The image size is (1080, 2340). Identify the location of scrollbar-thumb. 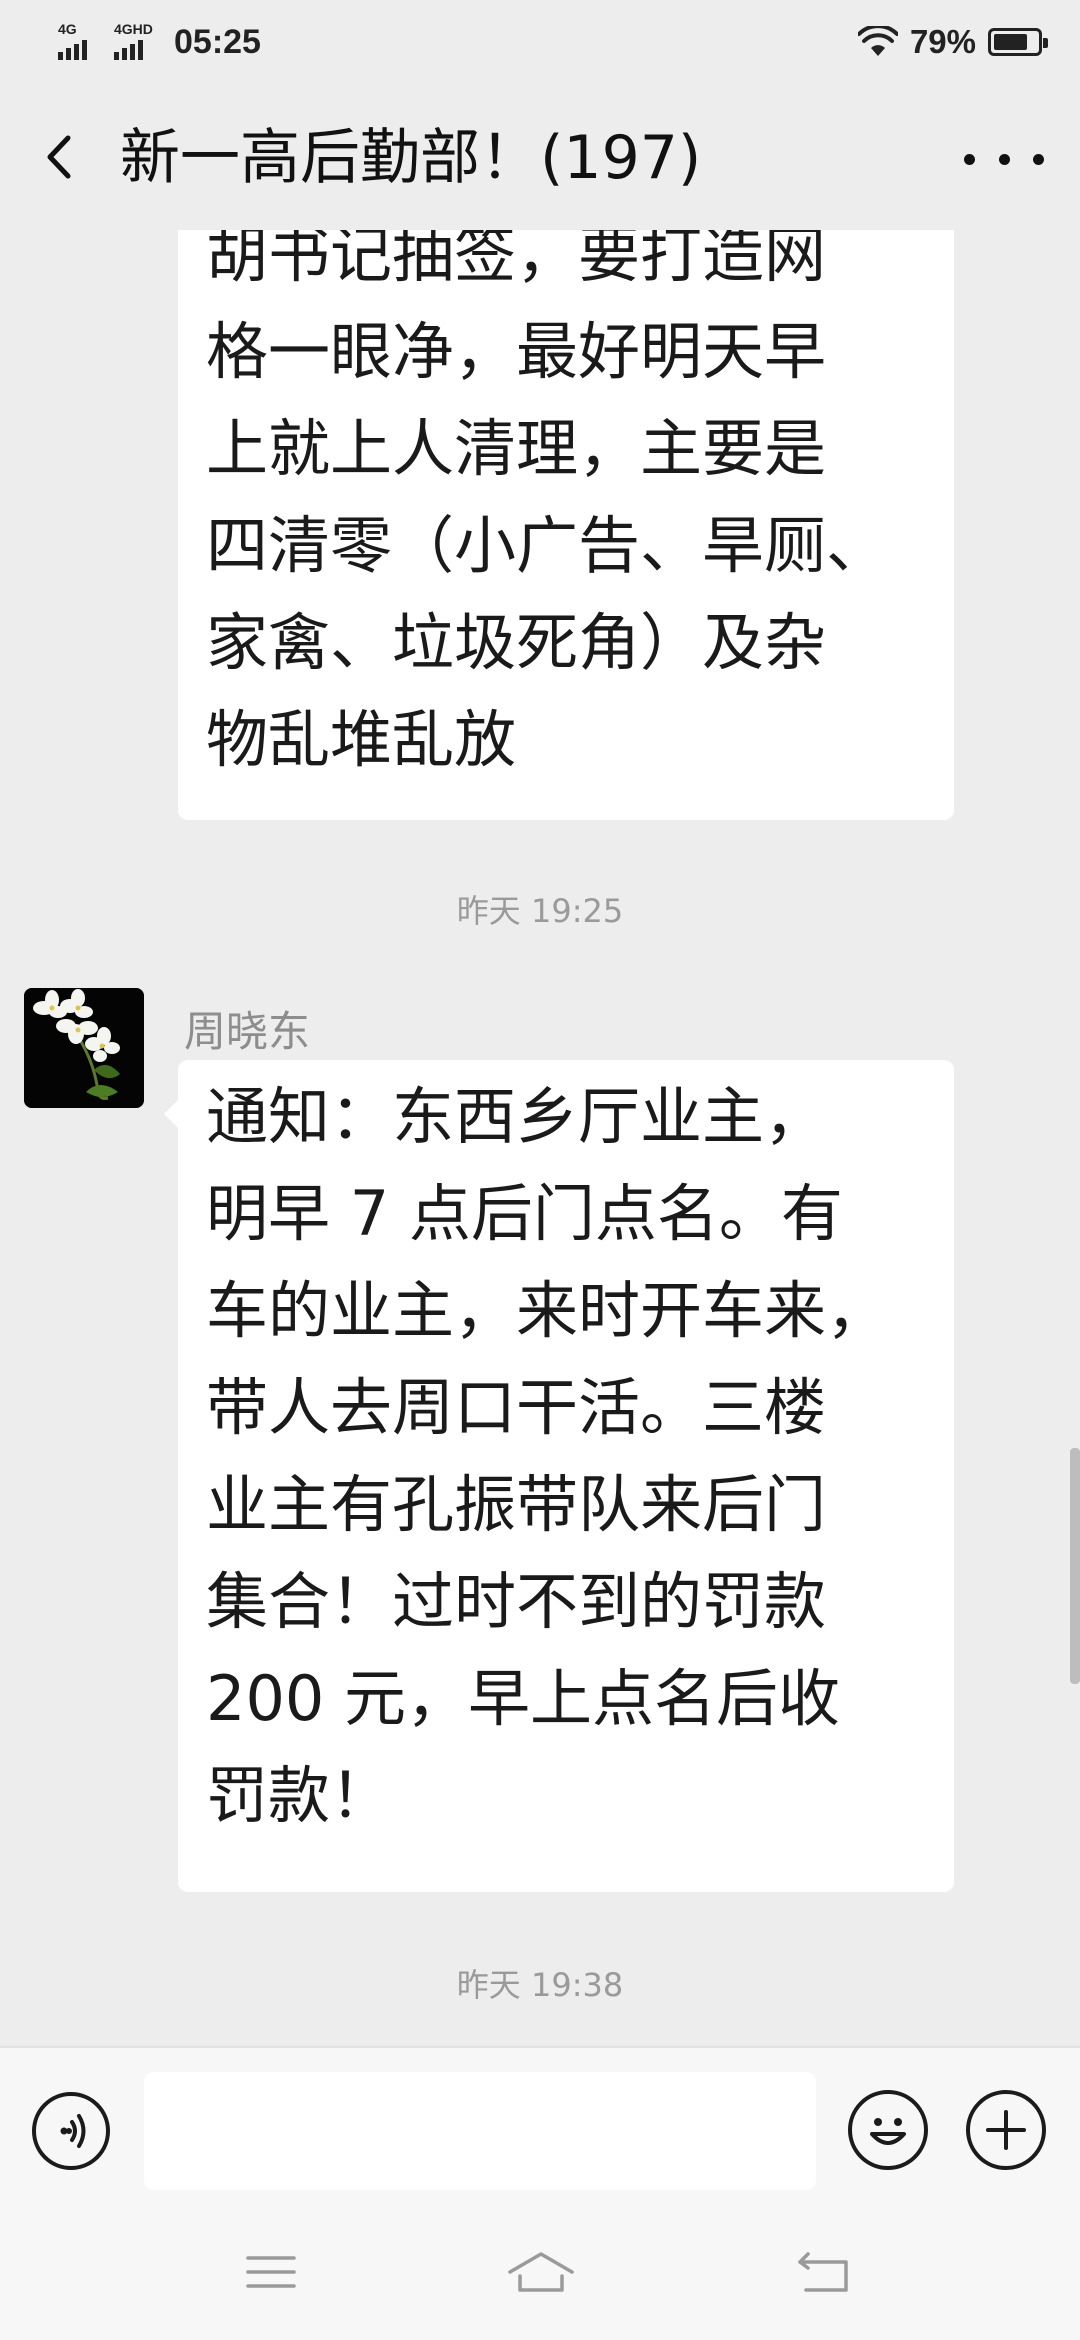
(1075, 1566).